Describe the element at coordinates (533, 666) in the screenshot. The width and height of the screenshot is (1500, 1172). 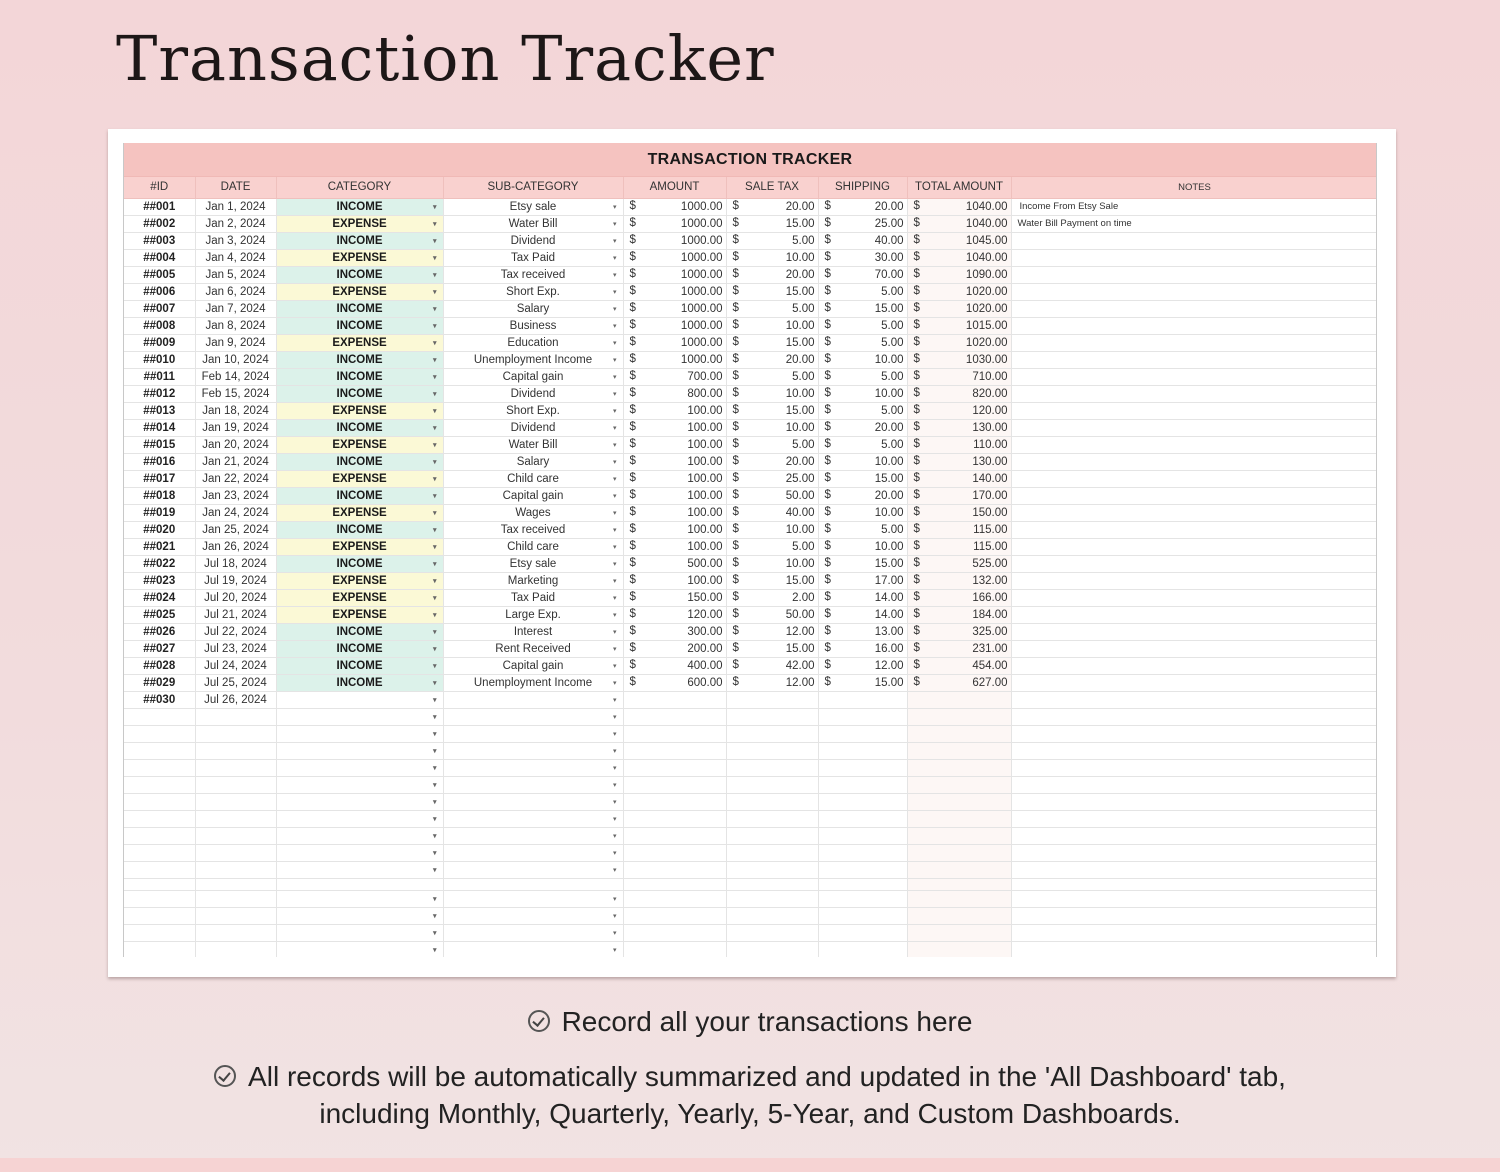
I see `cell-sub-category-dropdown: Capital gain ▾` at that location.